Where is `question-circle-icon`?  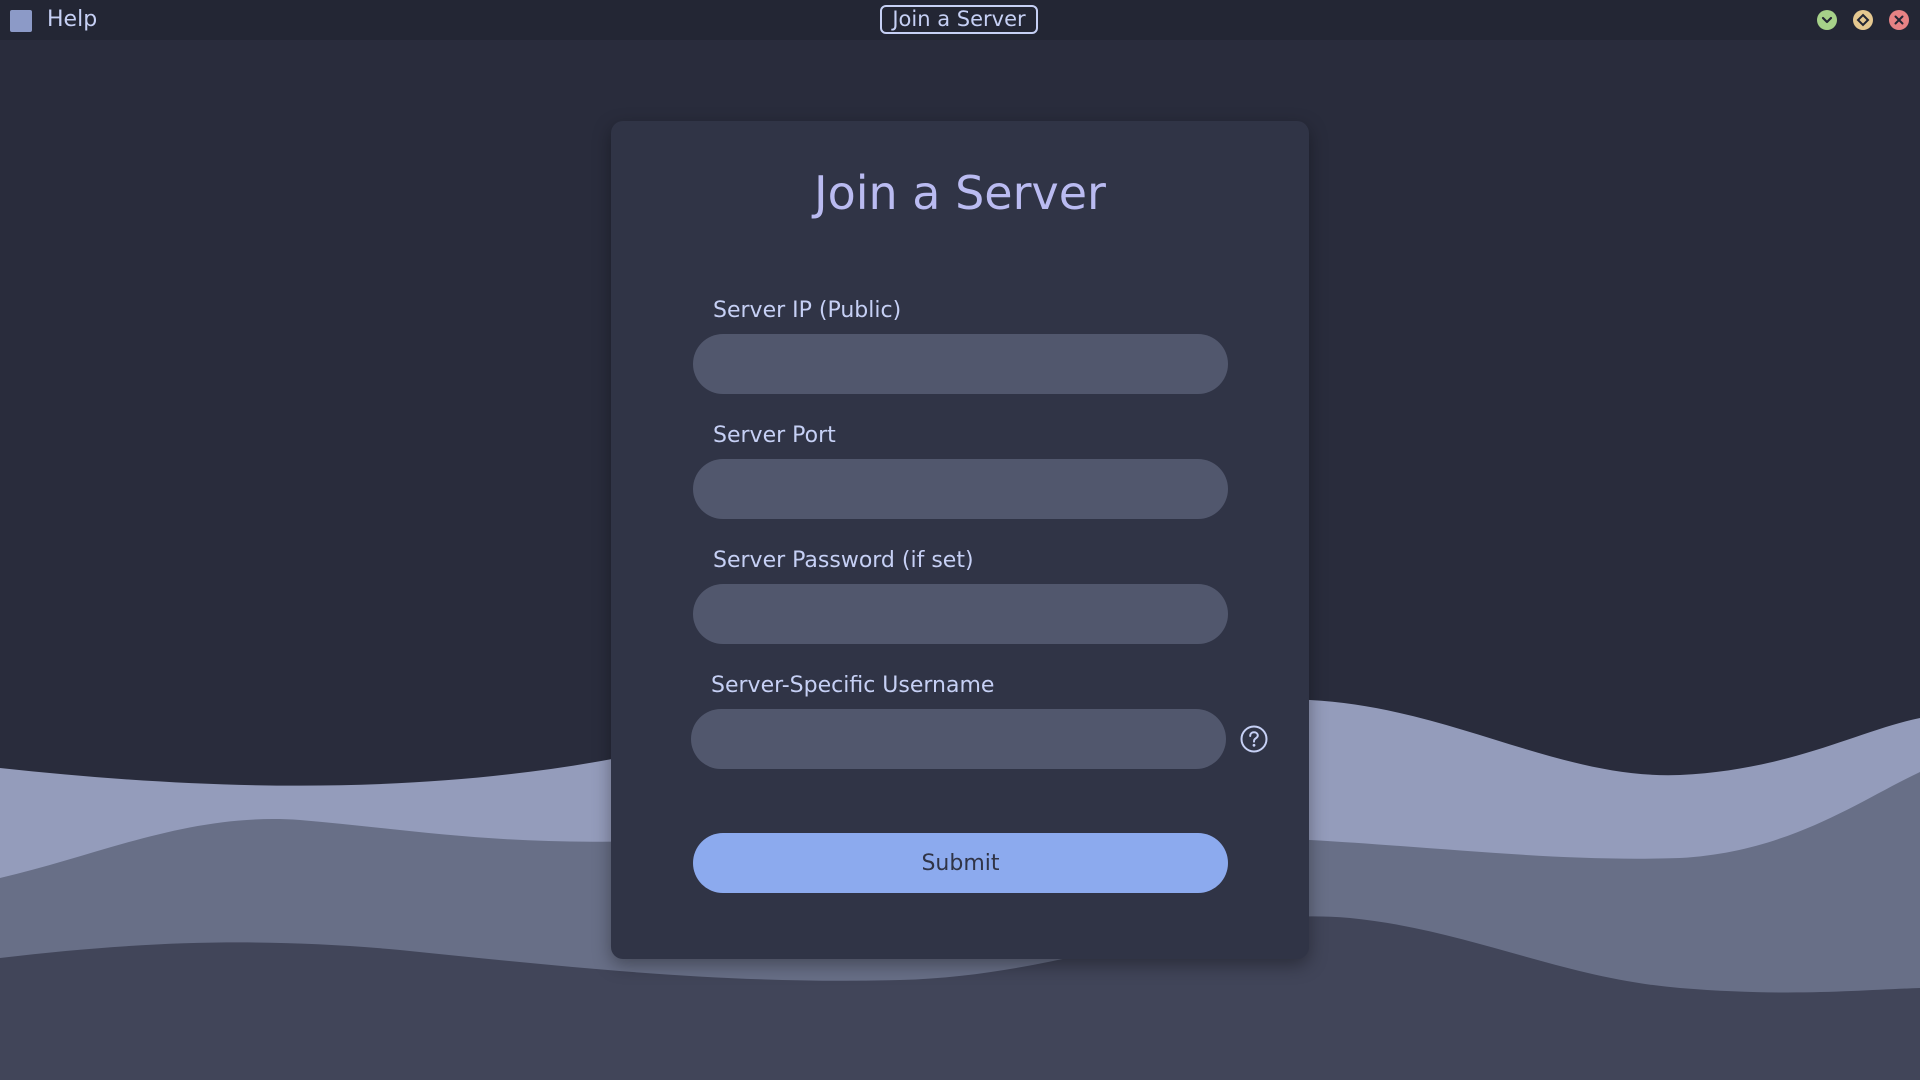
question-circle-icon is located at coordinates (1254, 739).